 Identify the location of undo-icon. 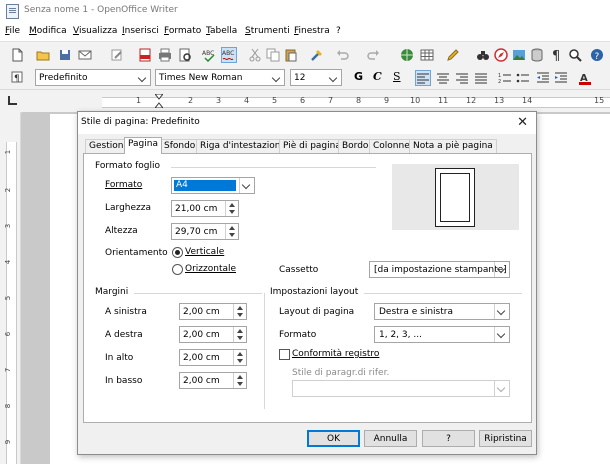
(343, 55).